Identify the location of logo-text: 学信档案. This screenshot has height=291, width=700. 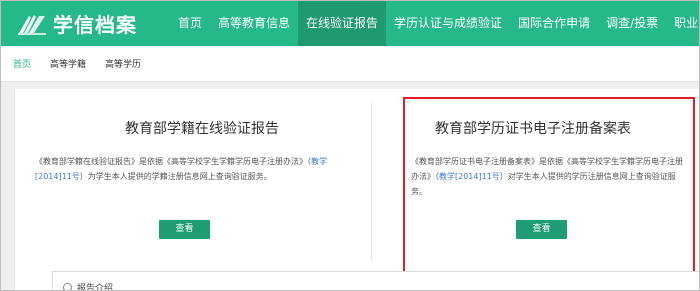
(95, 25).